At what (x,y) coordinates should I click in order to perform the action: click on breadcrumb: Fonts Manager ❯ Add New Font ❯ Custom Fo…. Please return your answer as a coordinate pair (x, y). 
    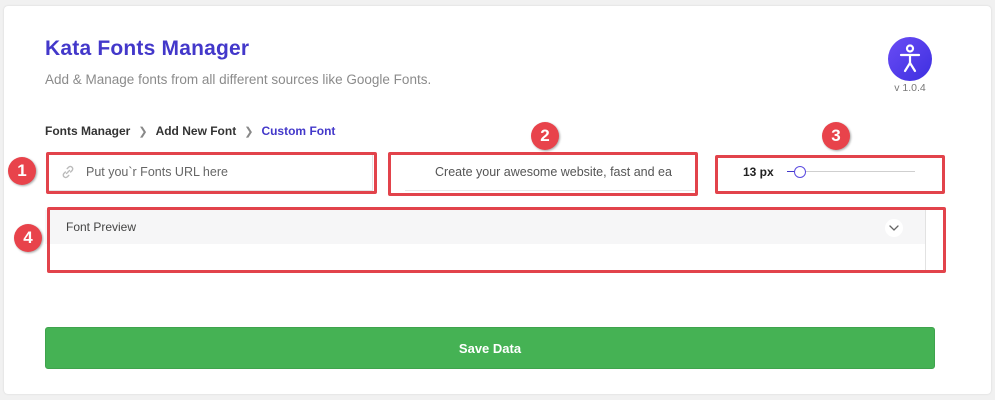
    Looking at the image, I should click on (190, 131).